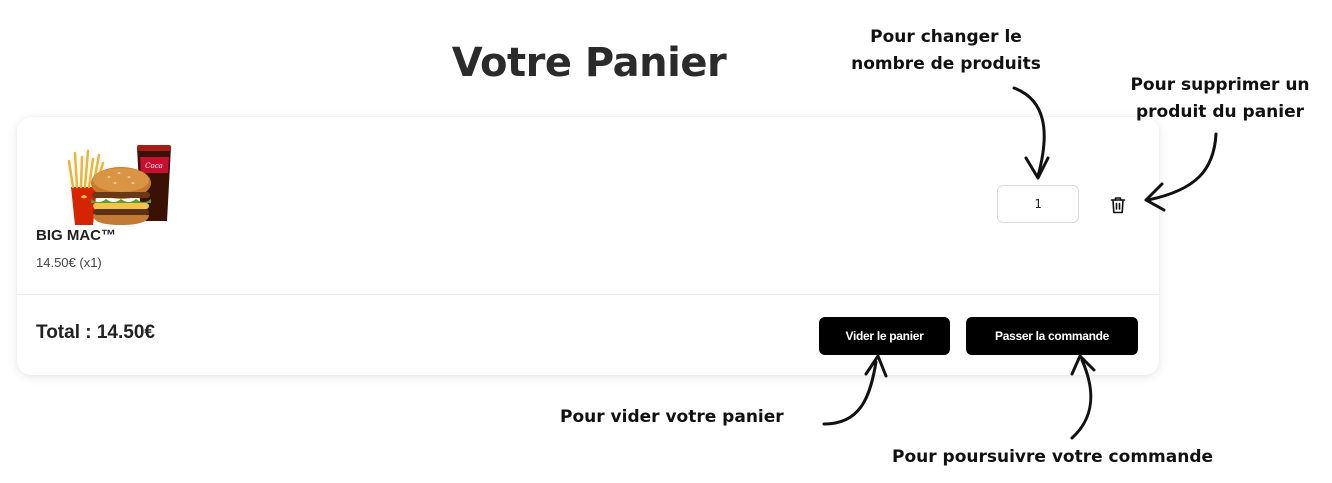 The image size is (1332, 483). I want to click on trash-icon, so click(1118, 205).